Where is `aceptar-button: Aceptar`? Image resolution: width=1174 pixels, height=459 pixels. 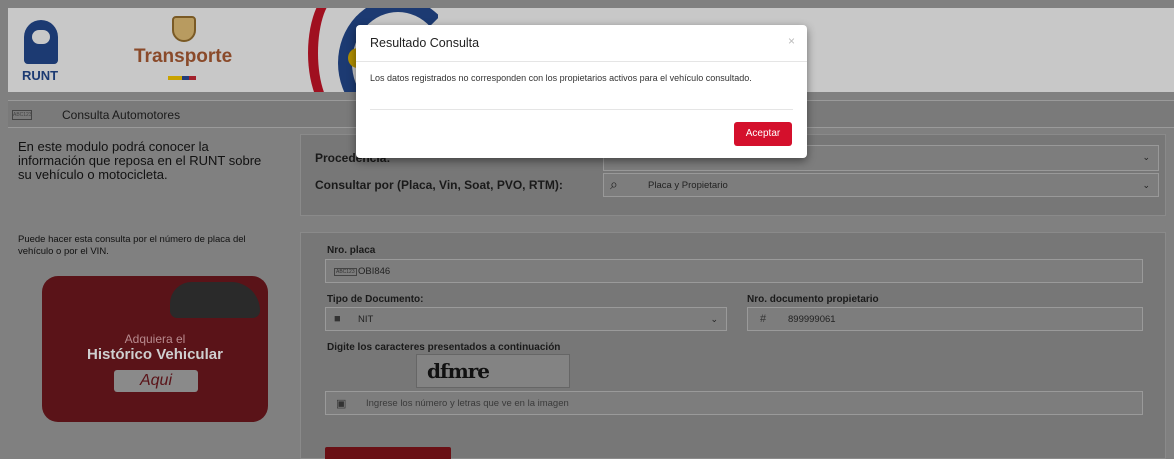 aceptar-button: Aceptar is located at coordinates (763, 134).